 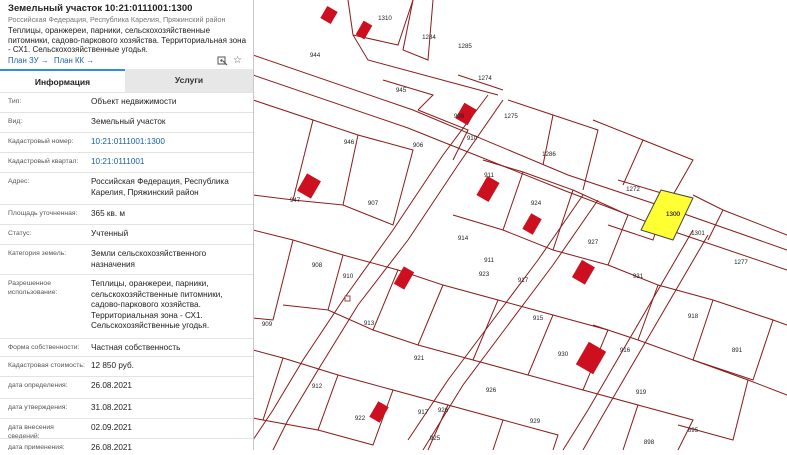 I want to click on field-row: Кадастровый номер: 10:21:0111001:1300, so click(x=126, y=142).